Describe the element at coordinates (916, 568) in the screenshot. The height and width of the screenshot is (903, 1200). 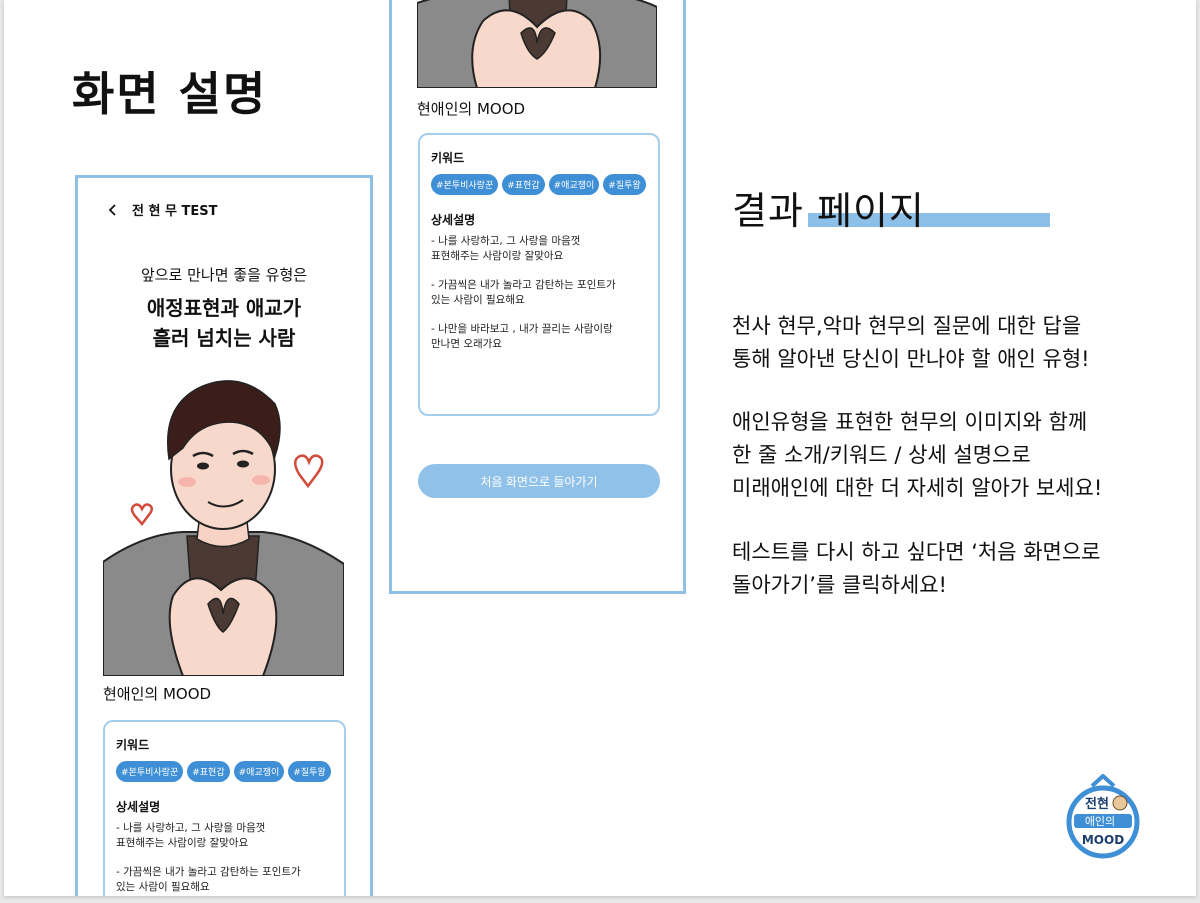
I see `explanation-paragraph: 테스트를 다시 하고 싶다면 ‘처음 화면으로 돌아가기’를 클릭하세요!` at that location.